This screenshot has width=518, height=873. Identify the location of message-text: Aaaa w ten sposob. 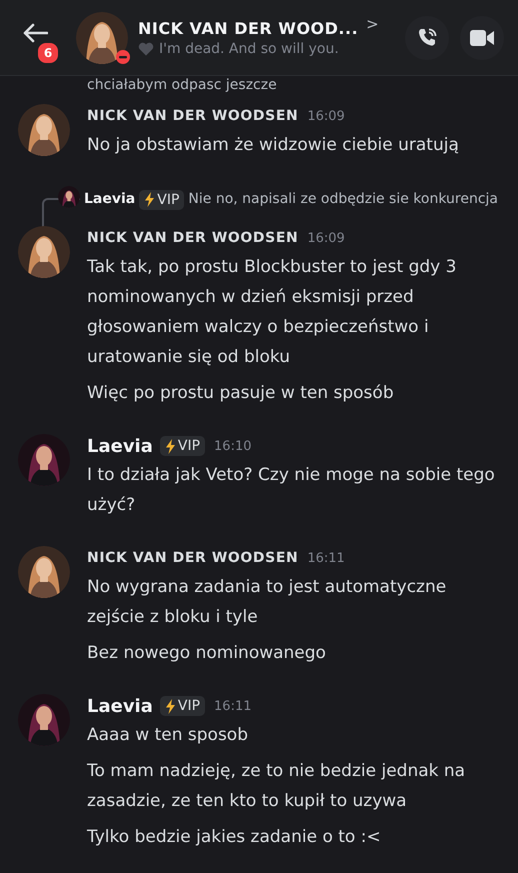
(168, 735).